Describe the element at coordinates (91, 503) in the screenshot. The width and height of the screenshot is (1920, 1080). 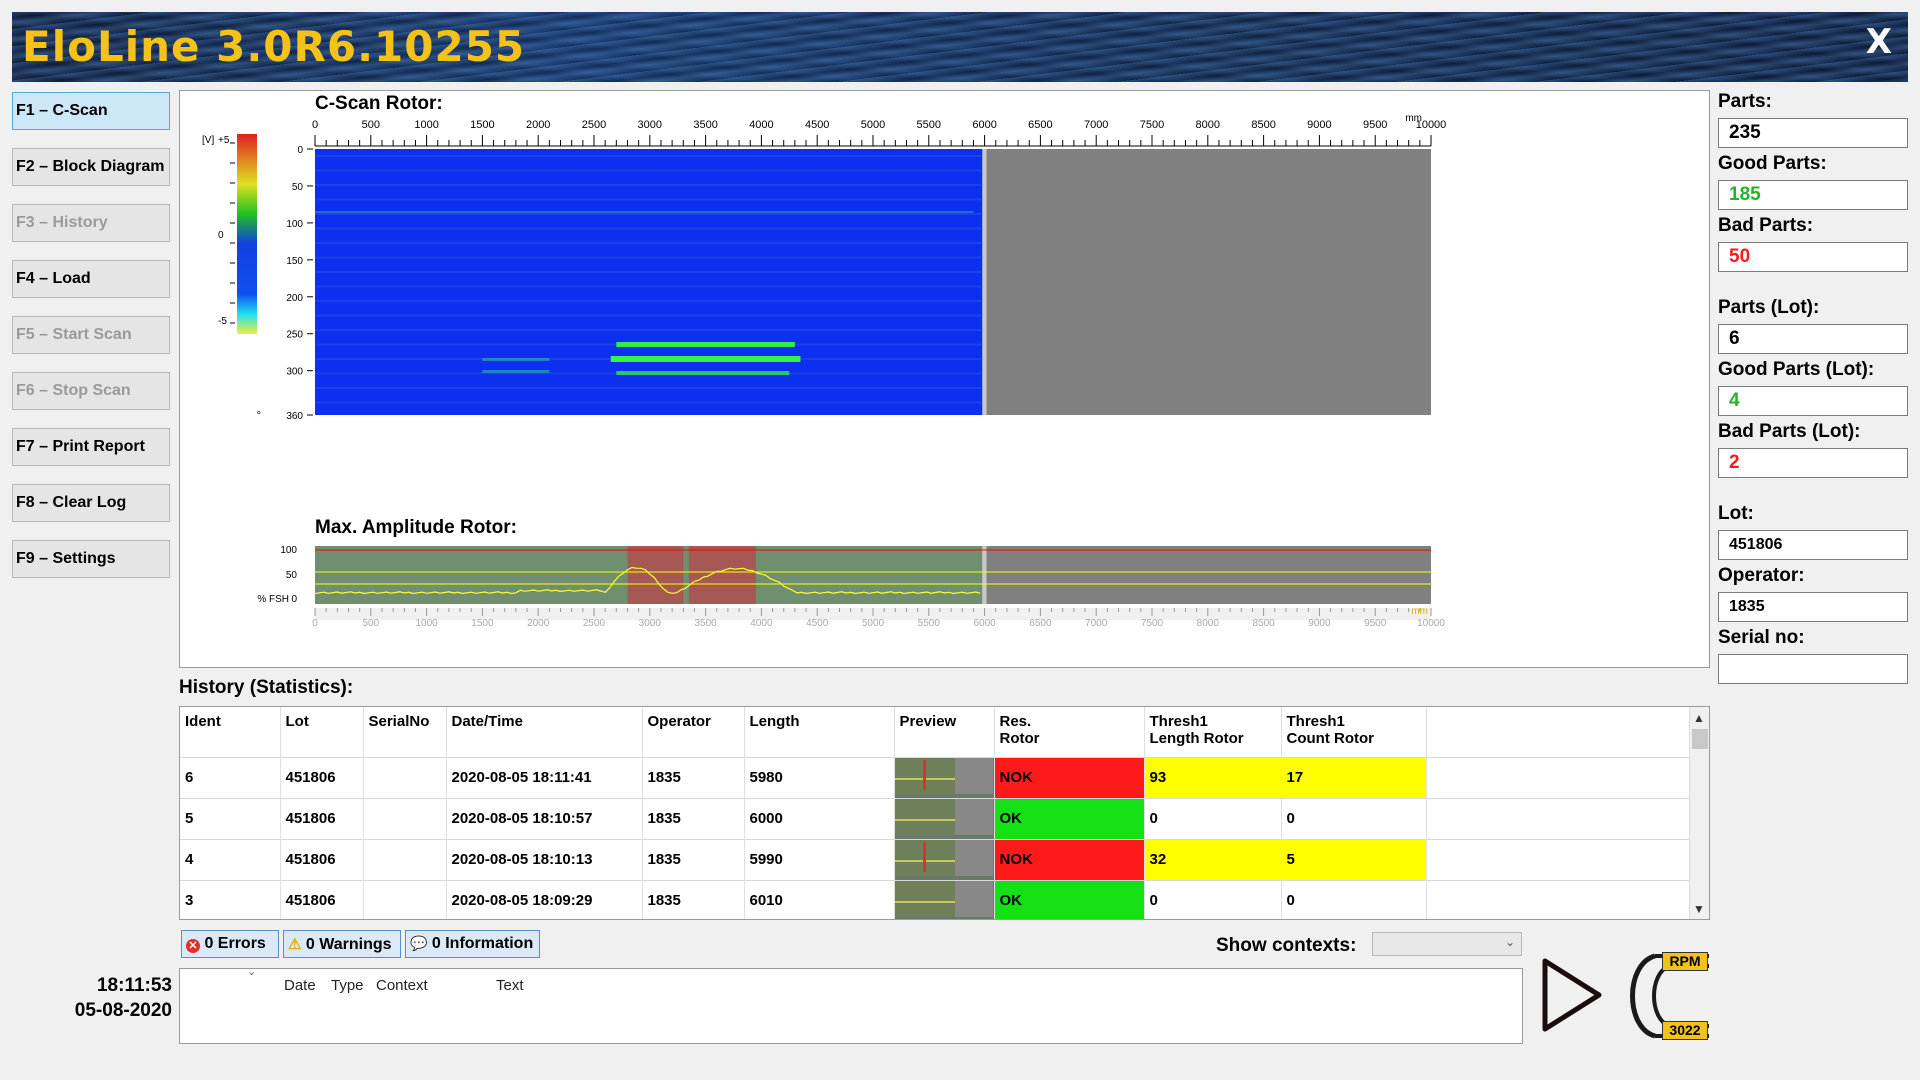
I see `f8-button: F8 – Clear Log` at that location.